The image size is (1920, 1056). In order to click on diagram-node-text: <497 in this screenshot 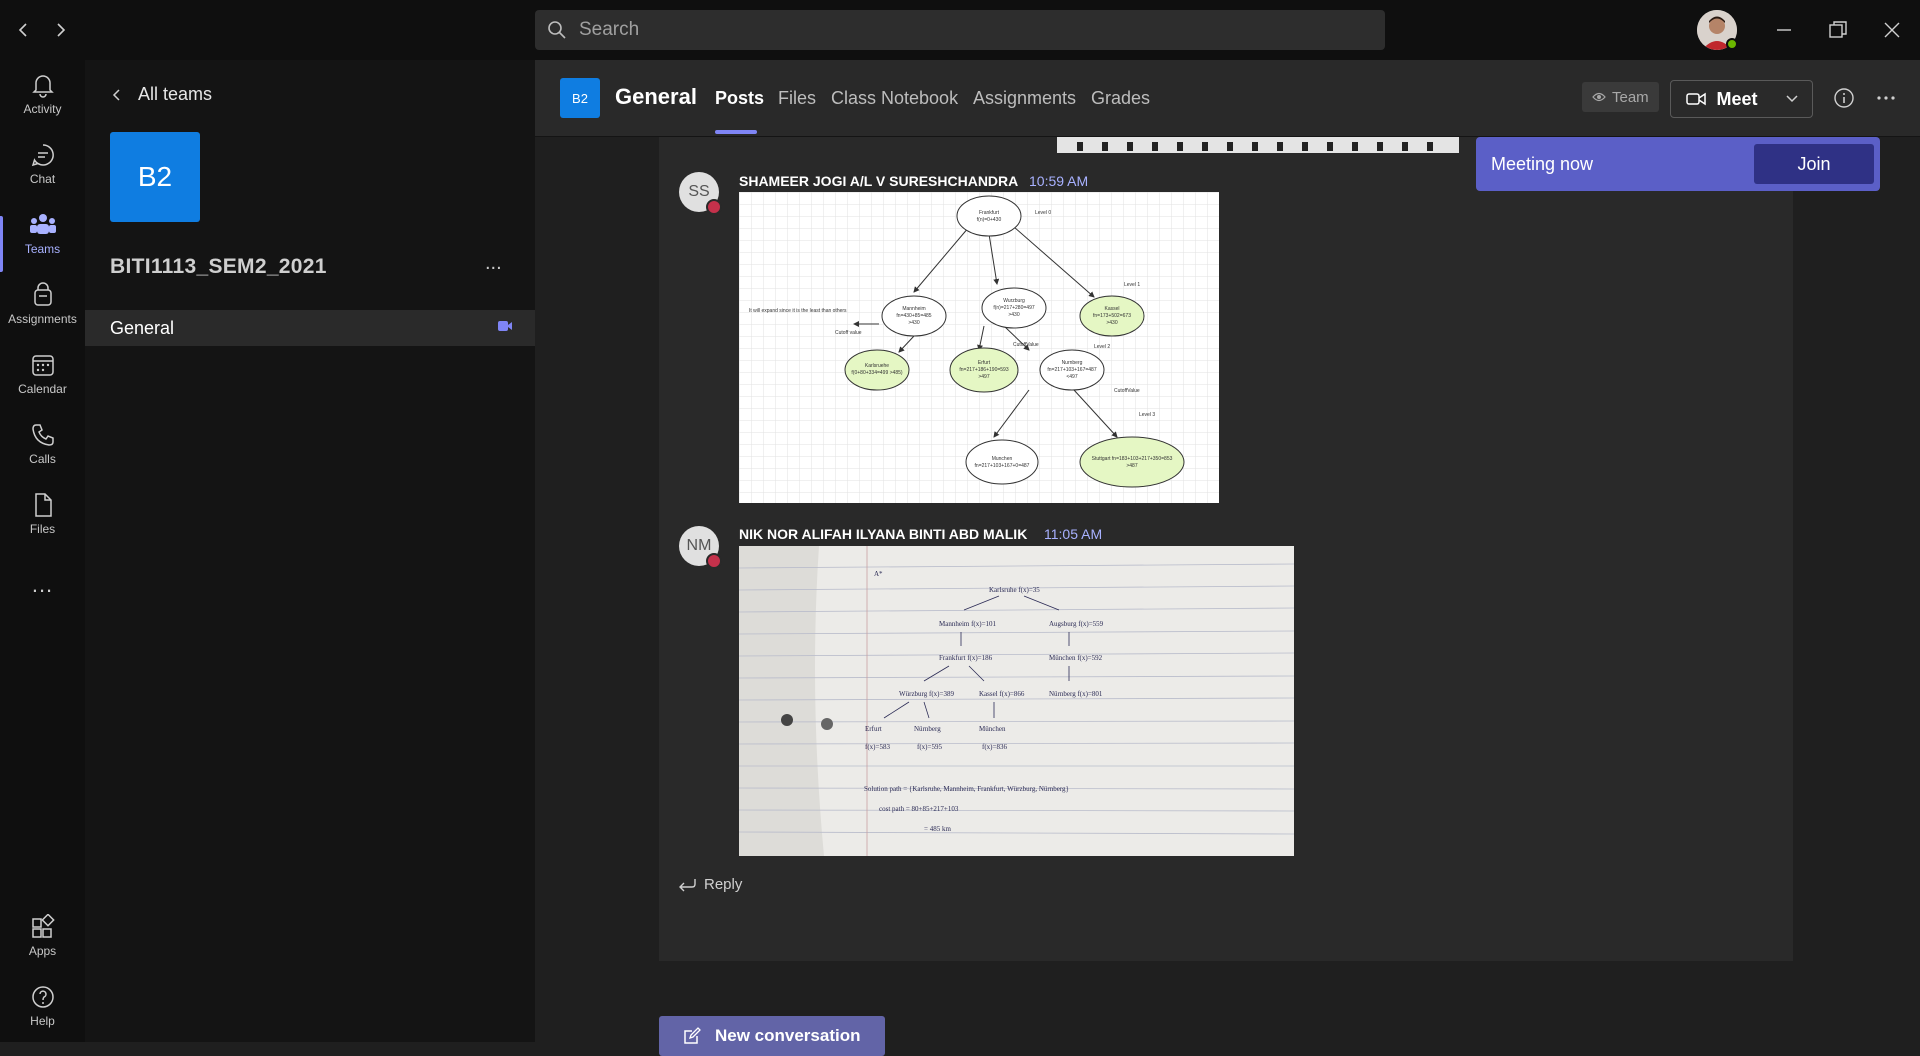, I will do `click(1071, 377)`.